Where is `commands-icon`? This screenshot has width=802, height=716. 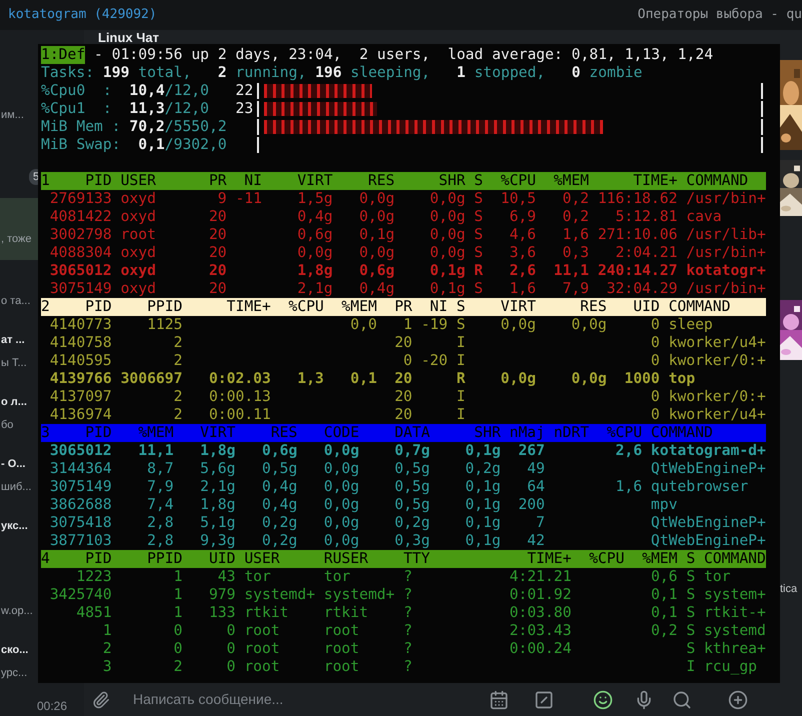 commands-icon is located at coordinates (544, 700).